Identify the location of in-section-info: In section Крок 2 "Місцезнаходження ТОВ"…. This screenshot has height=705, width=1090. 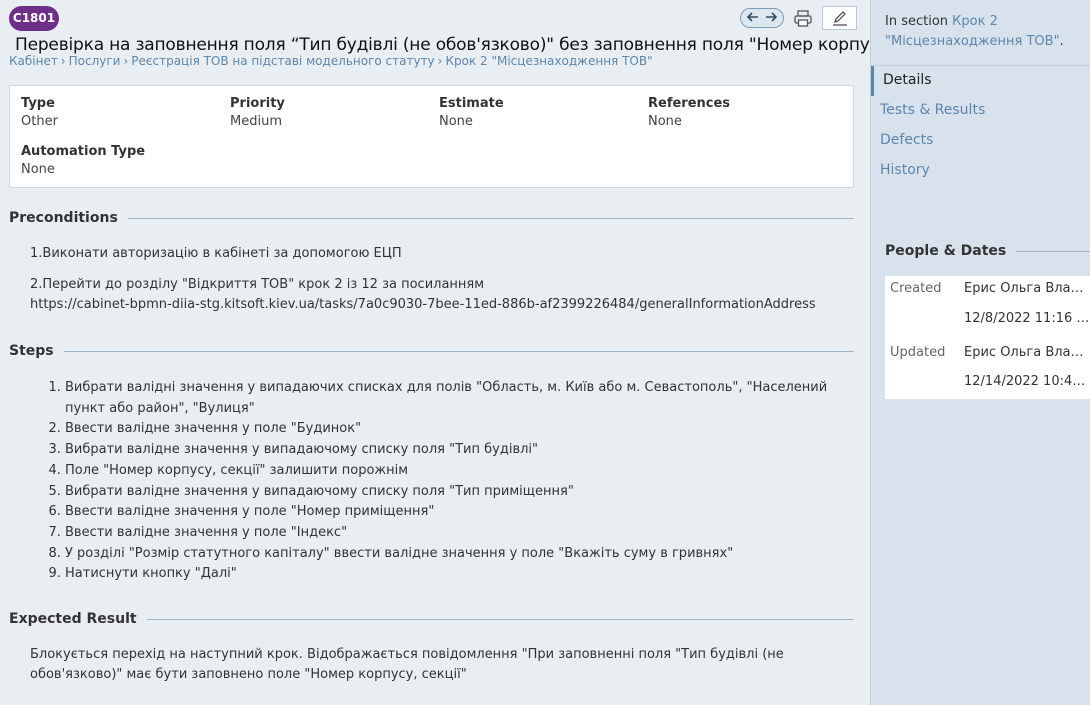
(987, 32).